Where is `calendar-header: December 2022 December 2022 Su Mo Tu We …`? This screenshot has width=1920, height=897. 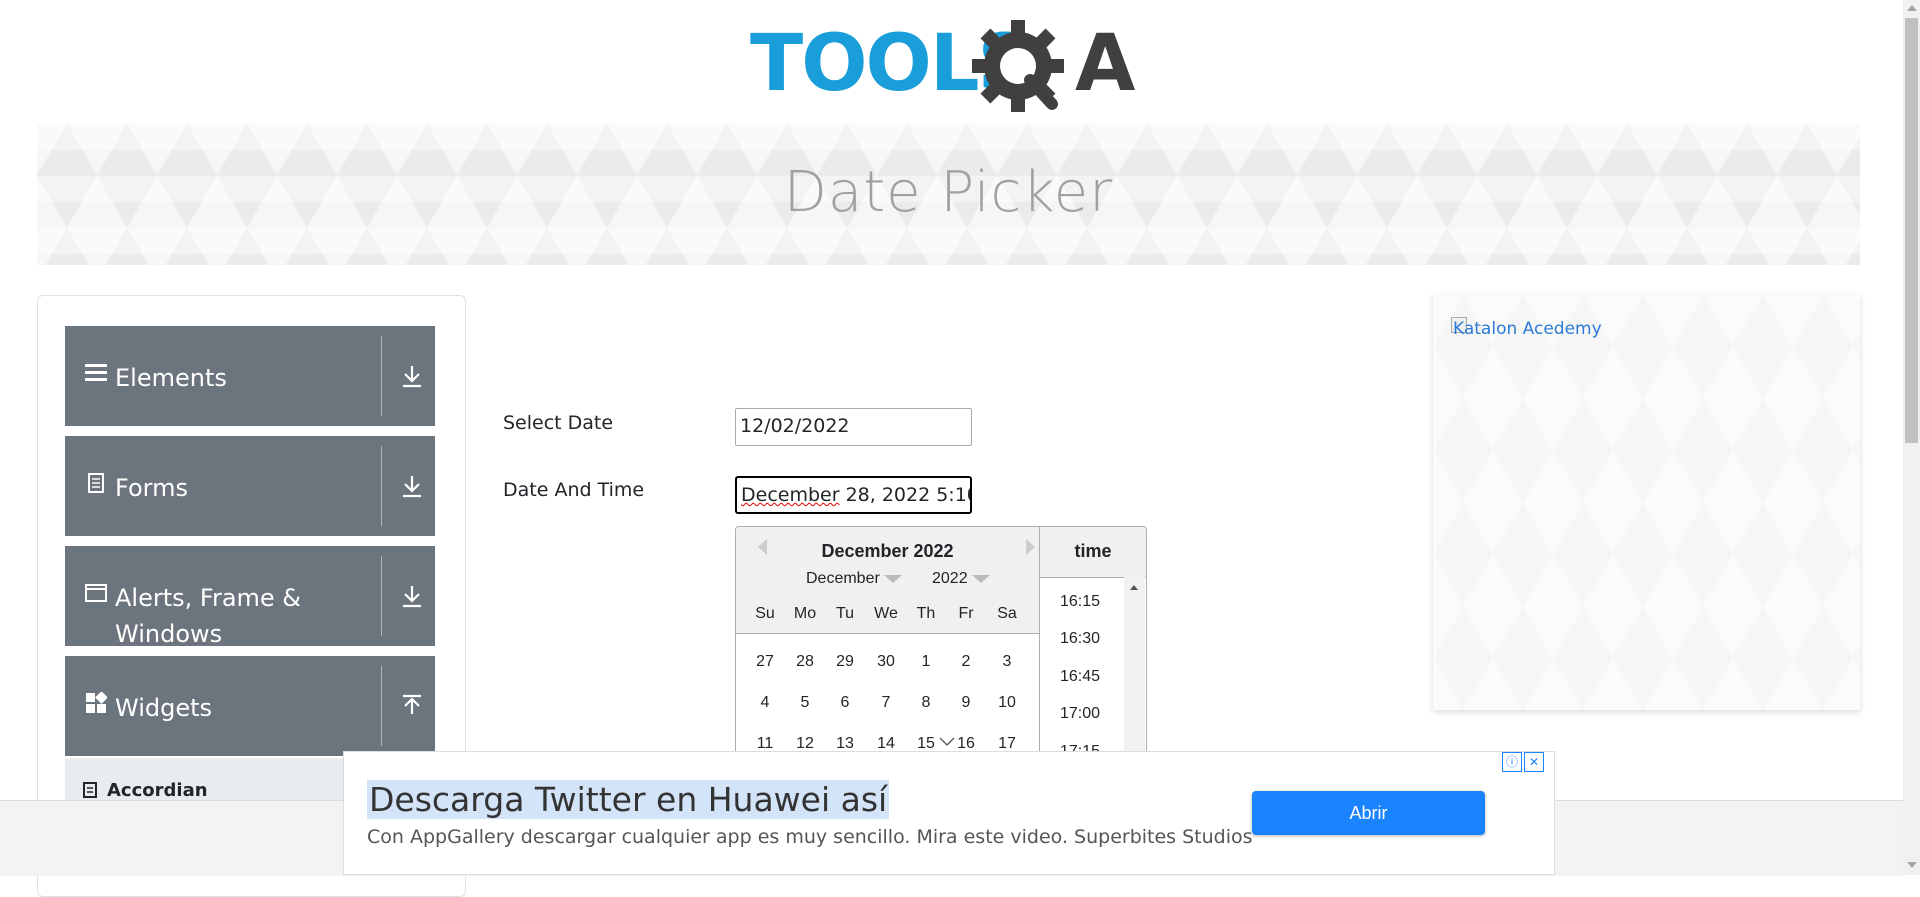
calendar-header: December 2022 December 2022 Su Mo Tu We … is located at coordinates (887, 580).